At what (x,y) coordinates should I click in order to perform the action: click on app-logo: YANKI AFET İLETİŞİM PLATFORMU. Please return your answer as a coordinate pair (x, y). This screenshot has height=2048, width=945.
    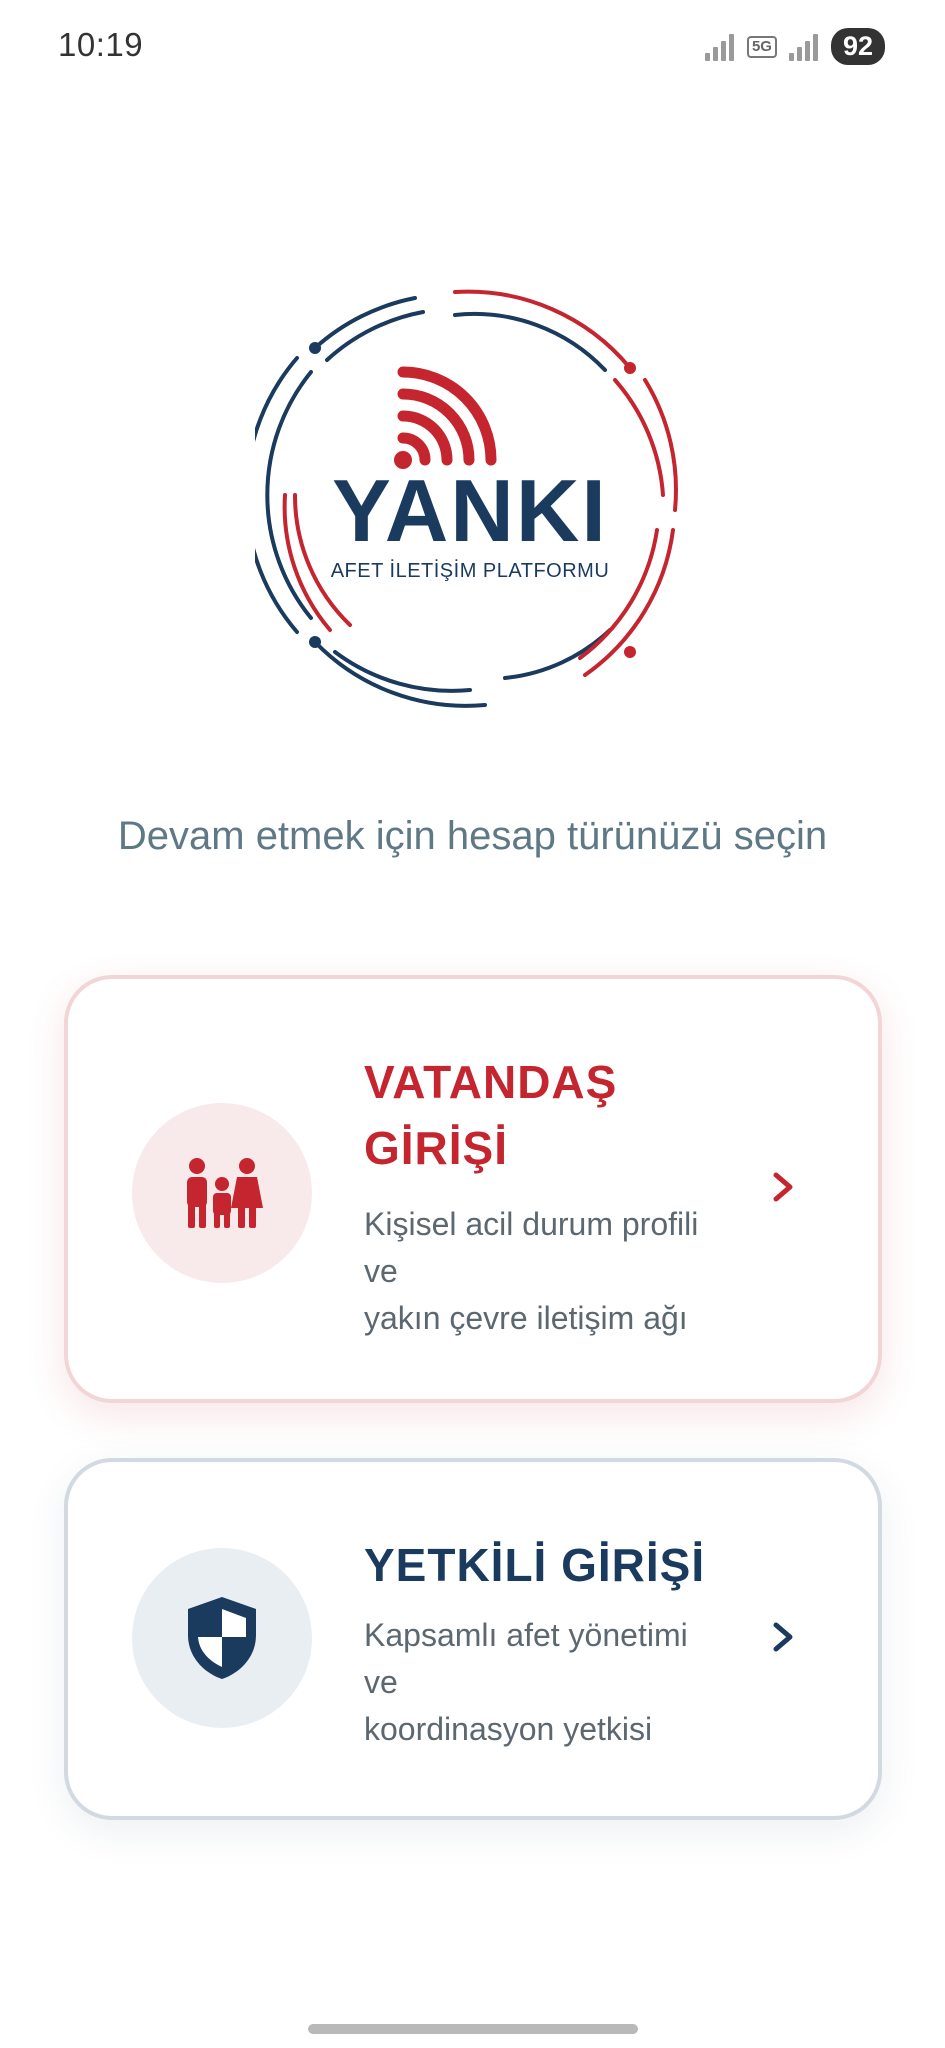
    Looking at the image, I should click on (470, 495).